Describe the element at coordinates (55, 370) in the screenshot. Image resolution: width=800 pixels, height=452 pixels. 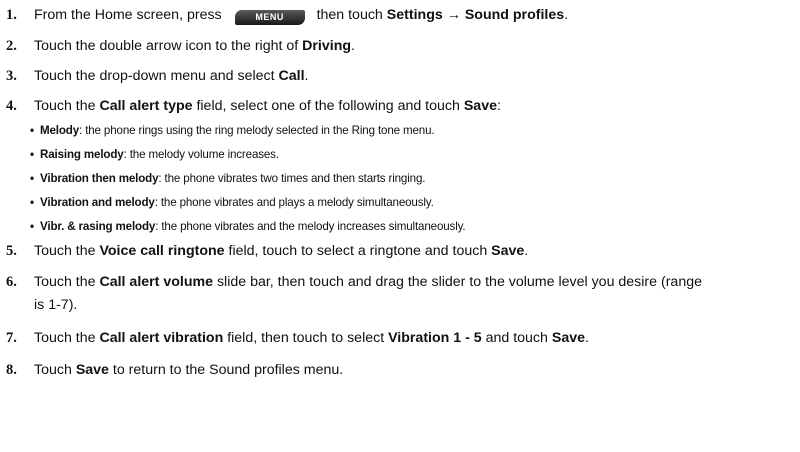
I see `step-text: Touch` at that location.